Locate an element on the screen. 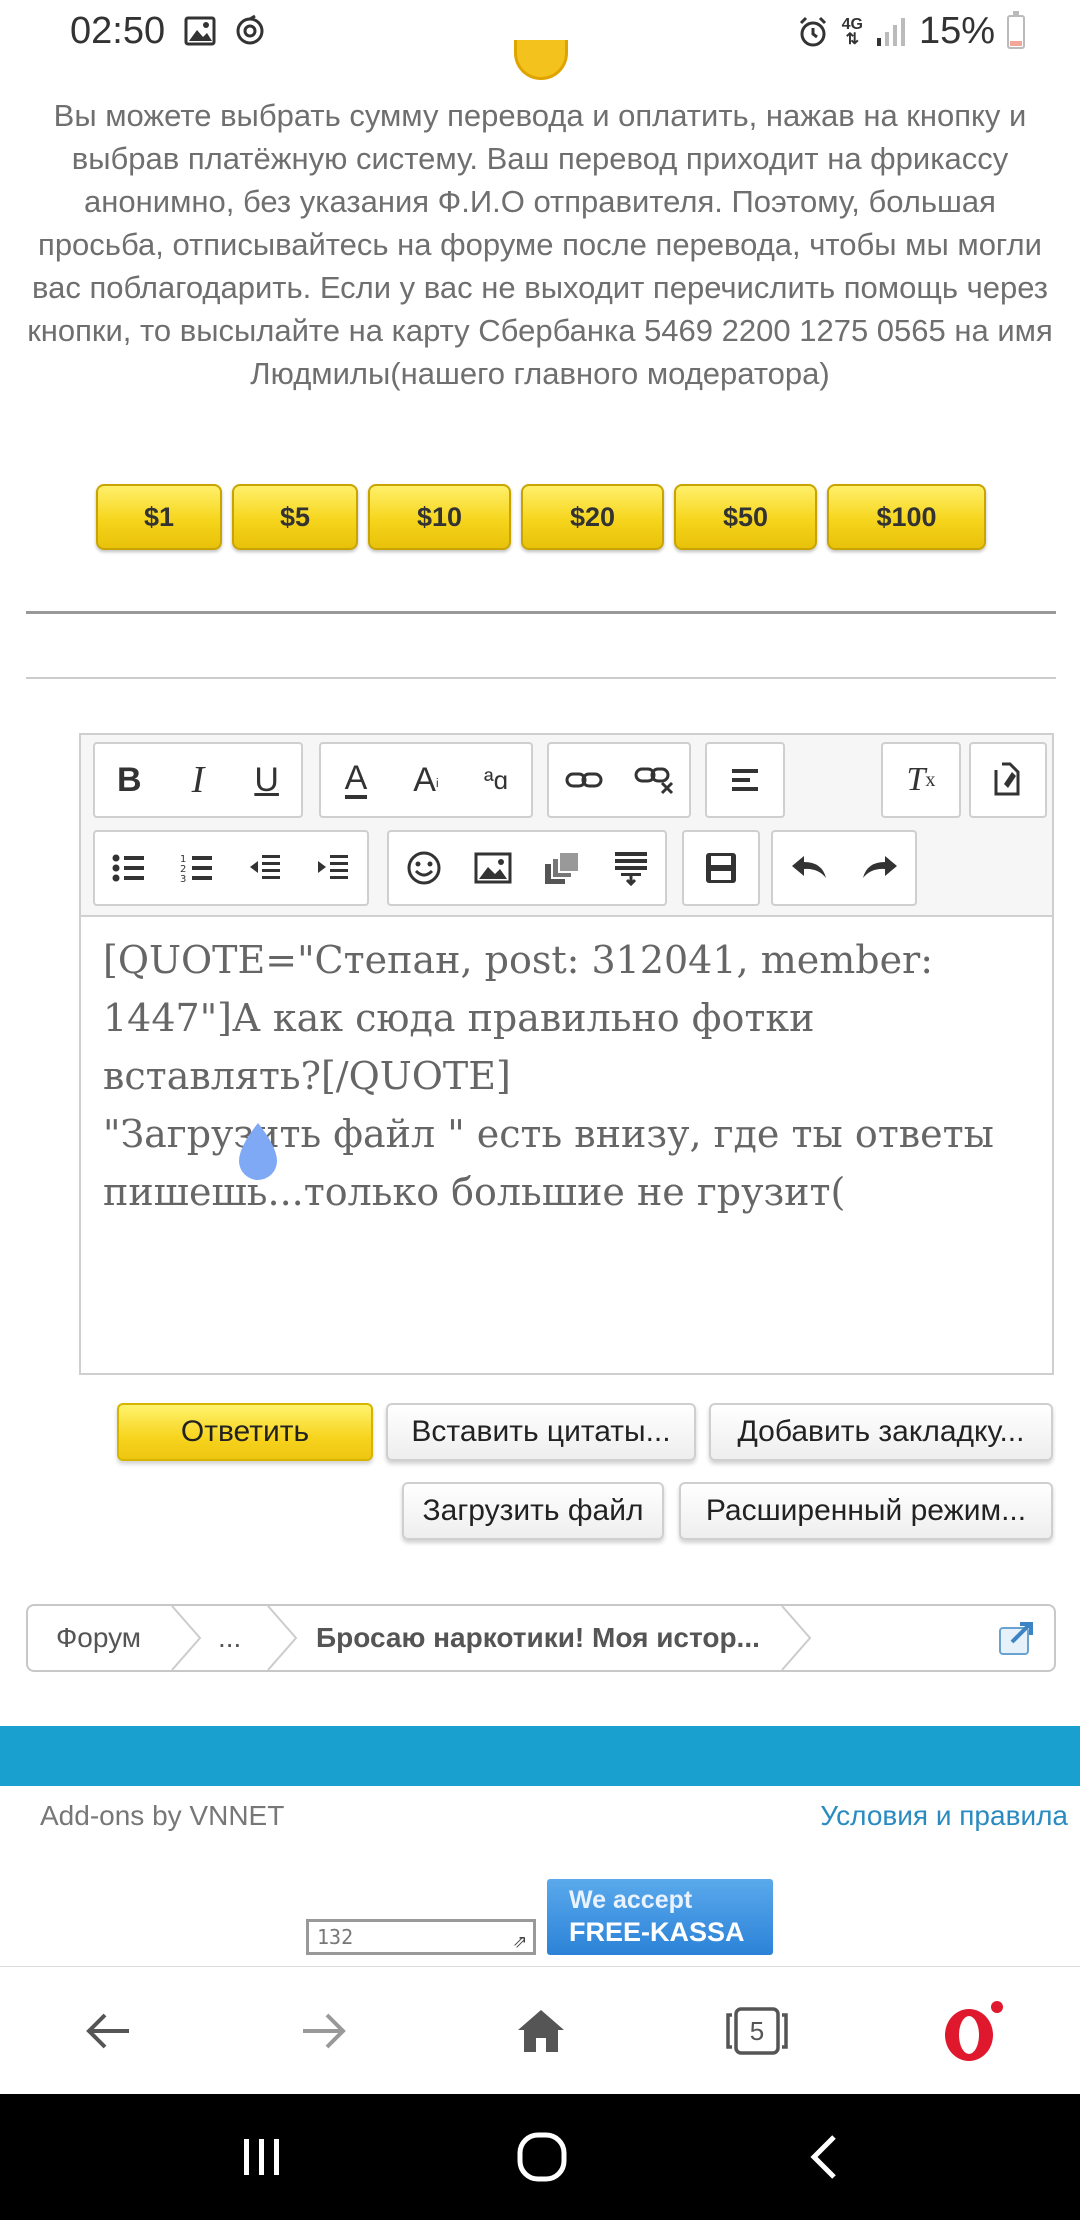 Image resolution: width=1080 pixels, height=2220 pixels. home-nav-button is located at coordinates (542, 2157).